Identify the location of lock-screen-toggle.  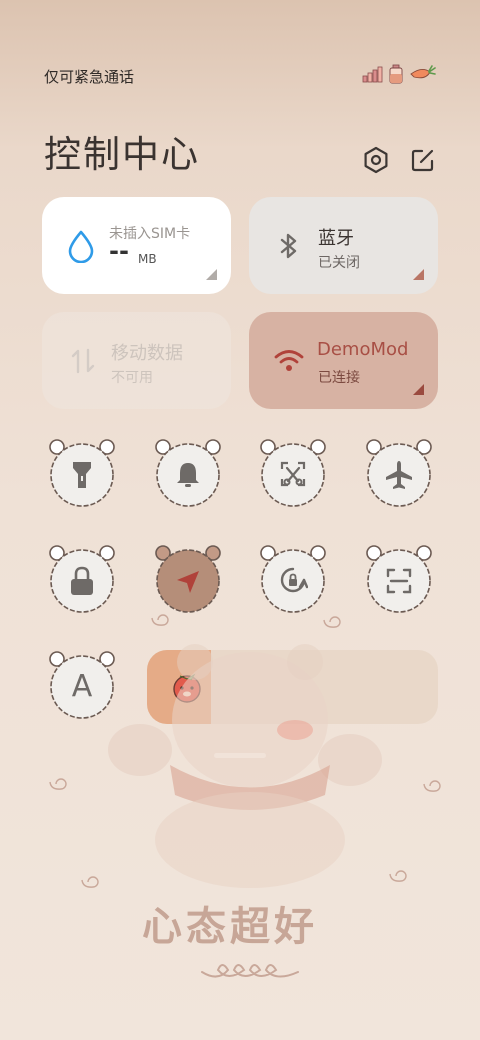
(82, 578).